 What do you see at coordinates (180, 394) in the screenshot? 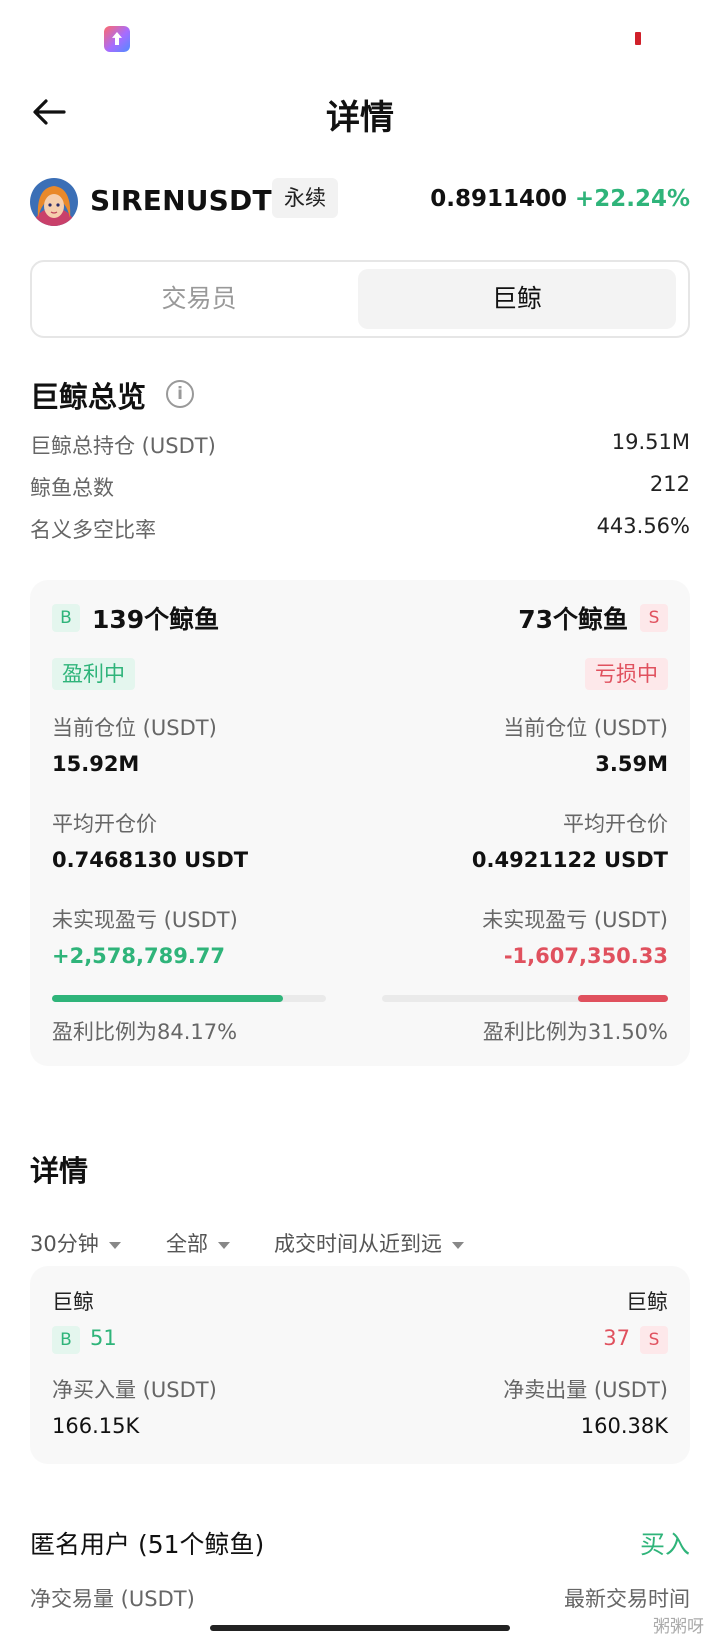
I see `info-icon: i` at bounding box center [180, 394].